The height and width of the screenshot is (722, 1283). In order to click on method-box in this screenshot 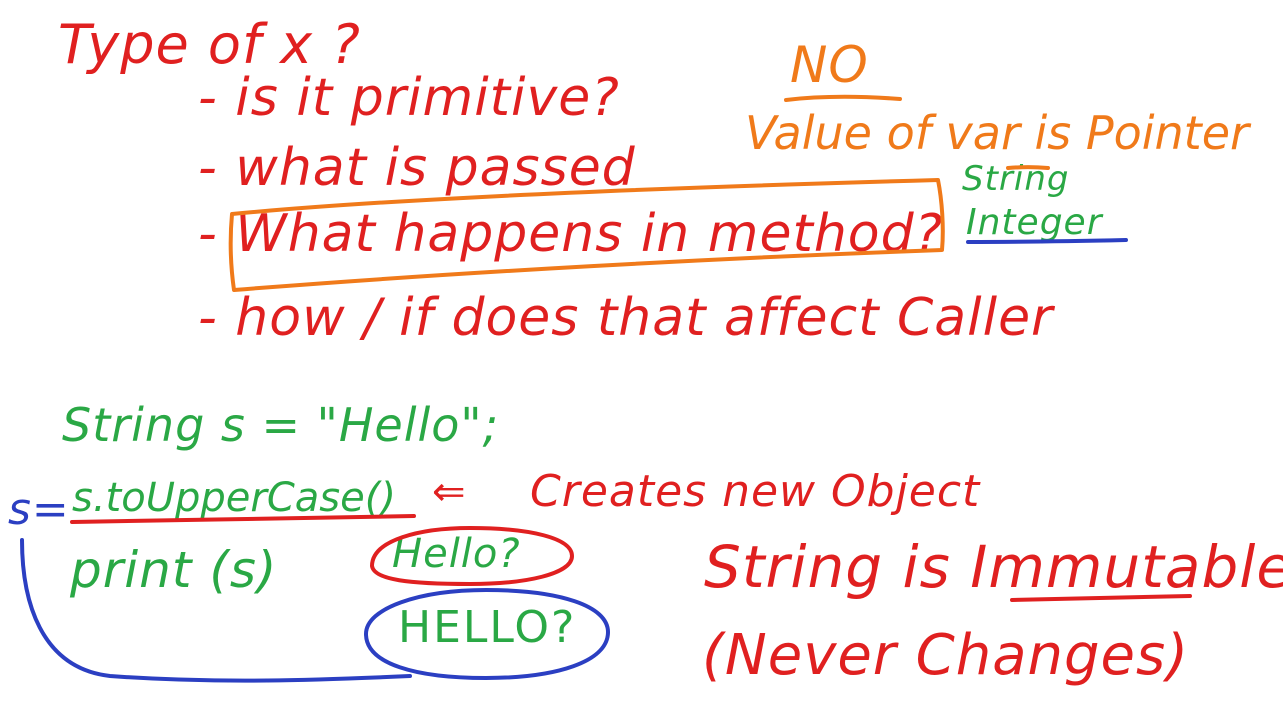, I will do `click(586, 235)`.